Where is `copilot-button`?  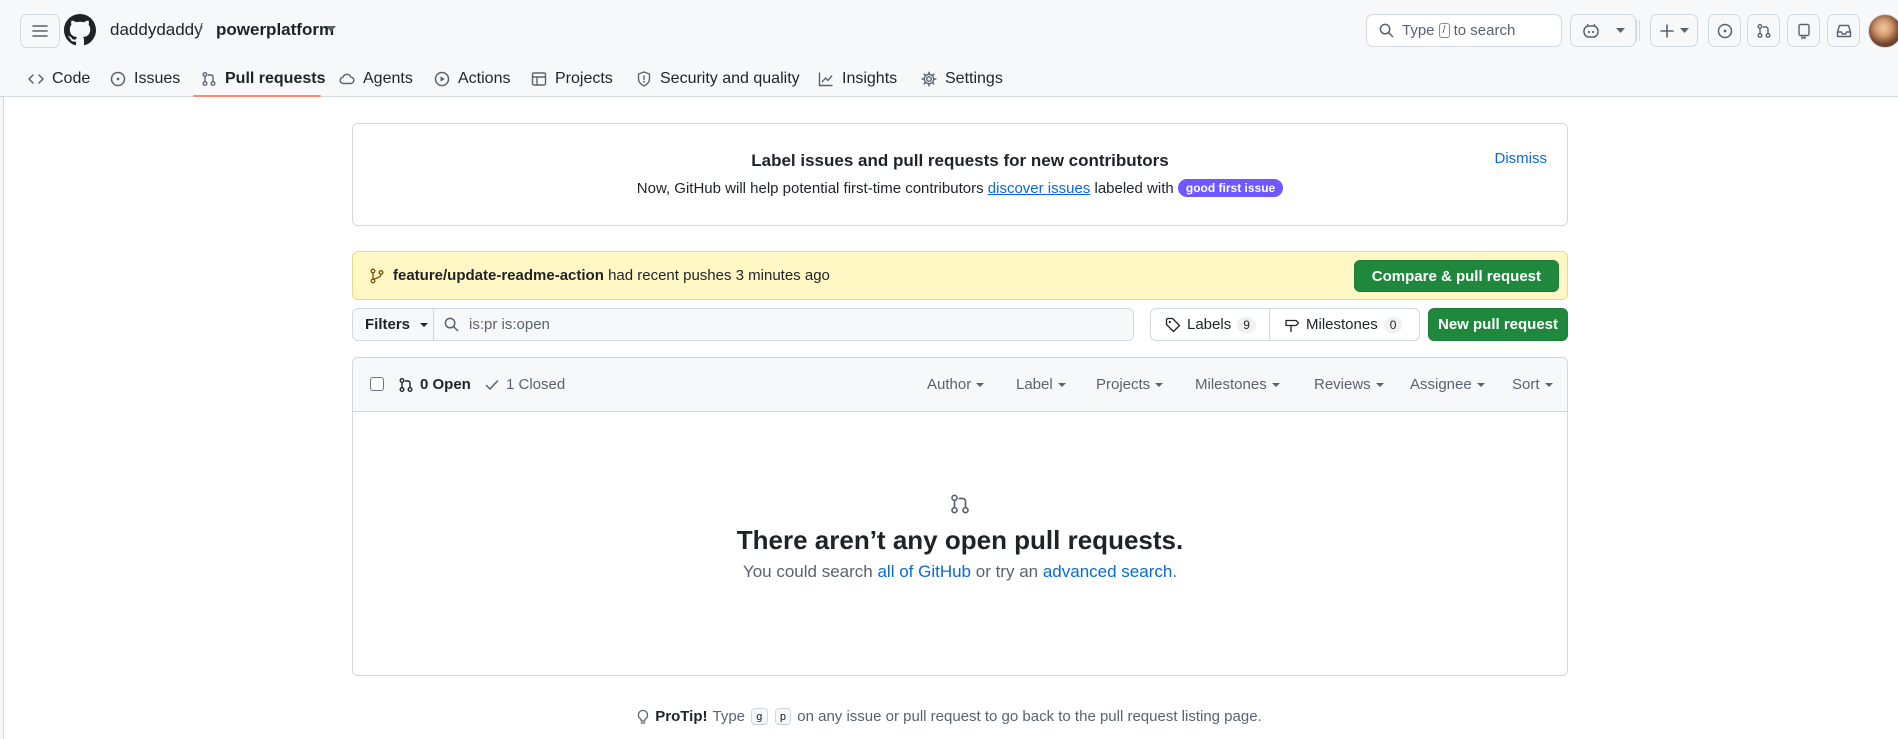
copilot-button is located at coordinates (1603, 30).